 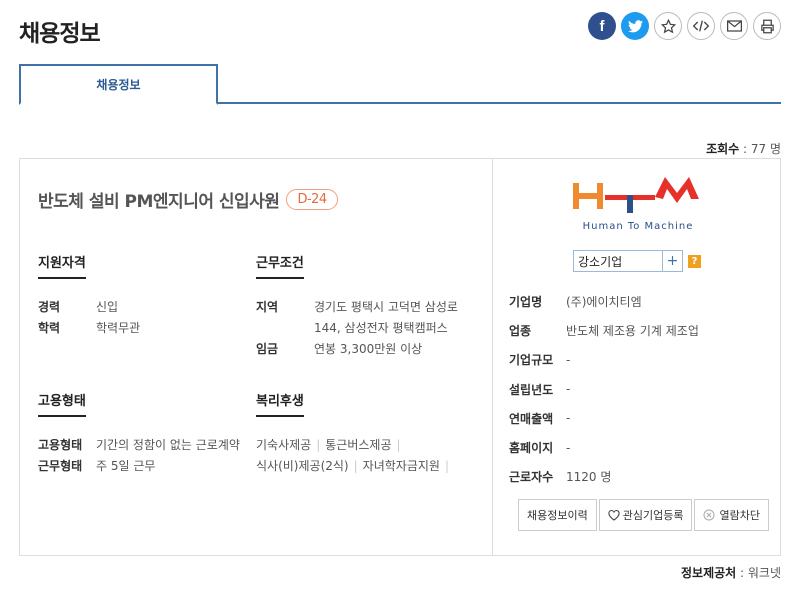 What do you see at coordinates (89, 295) in the screenshot?
I see `qualification-section: 지원자격 경력 신입 학력 학력무관` at bounding box center [89, 295].